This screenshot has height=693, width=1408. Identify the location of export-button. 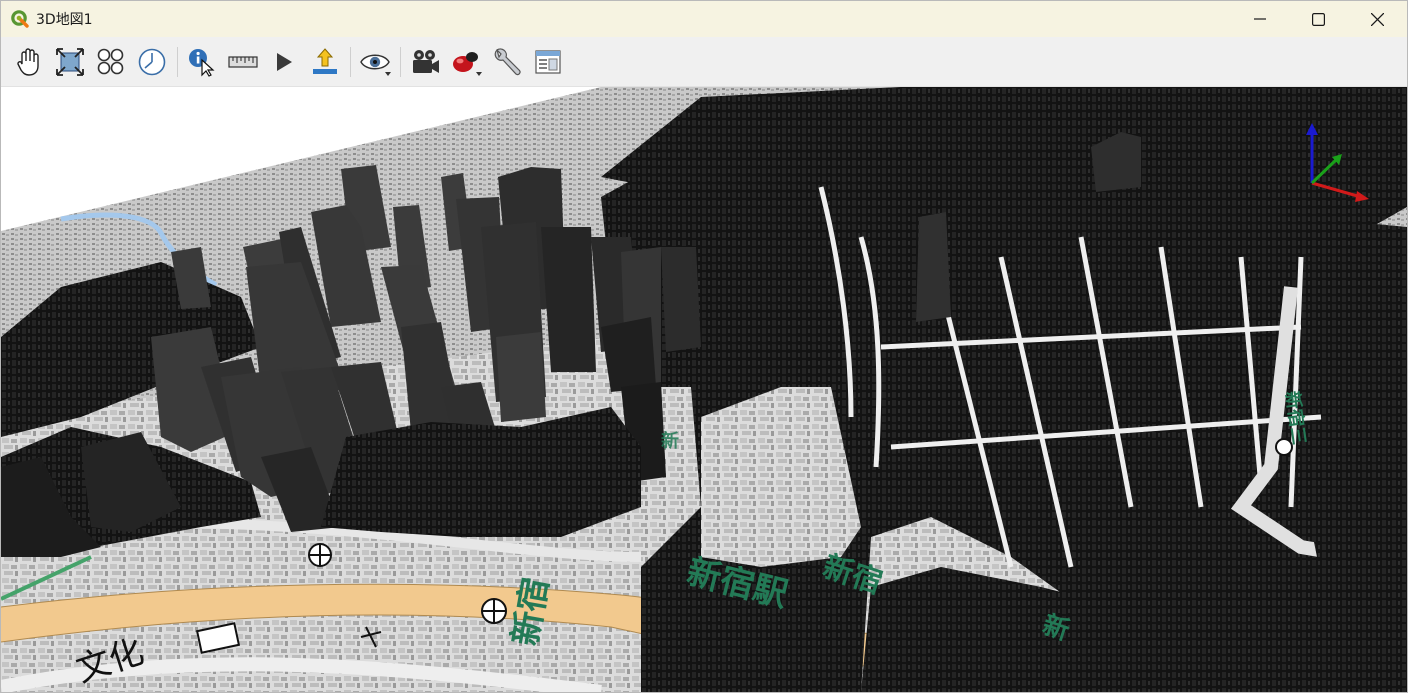
(325, 62).